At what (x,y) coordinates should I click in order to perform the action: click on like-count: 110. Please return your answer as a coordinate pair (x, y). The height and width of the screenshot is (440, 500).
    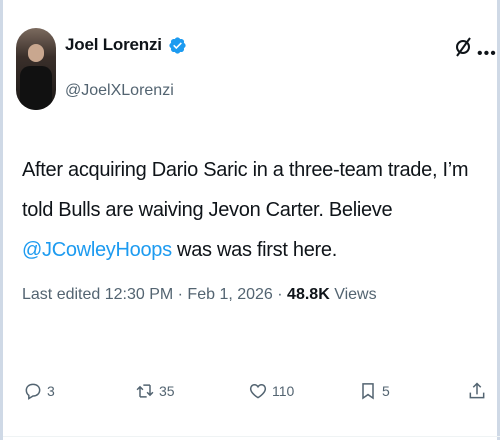
    Looking at the image, I should click on (283, 391).